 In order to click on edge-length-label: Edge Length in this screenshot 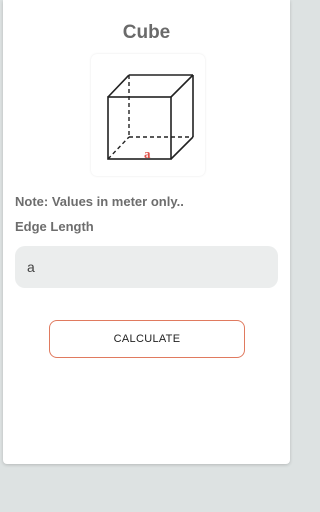, I will do `click(54, 226)`.